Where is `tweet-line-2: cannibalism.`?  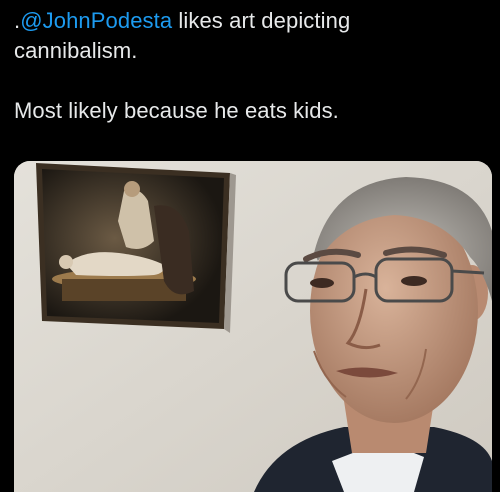
tweet-line-2: cannibalism. is located at coordinates (76, 50).